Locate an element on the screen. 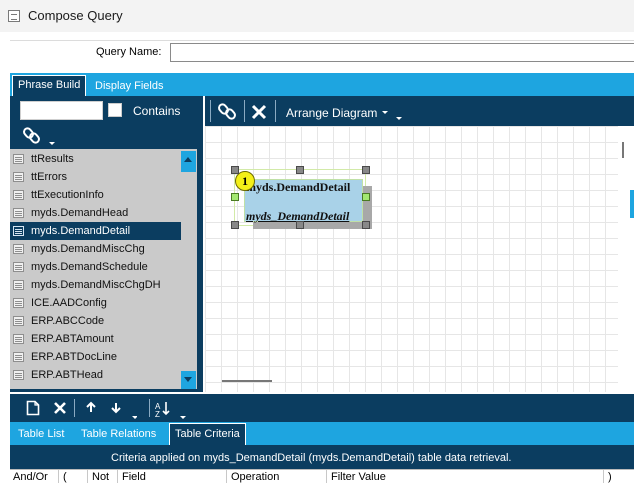  new-criteria-button is located at coordinates (33, 408).